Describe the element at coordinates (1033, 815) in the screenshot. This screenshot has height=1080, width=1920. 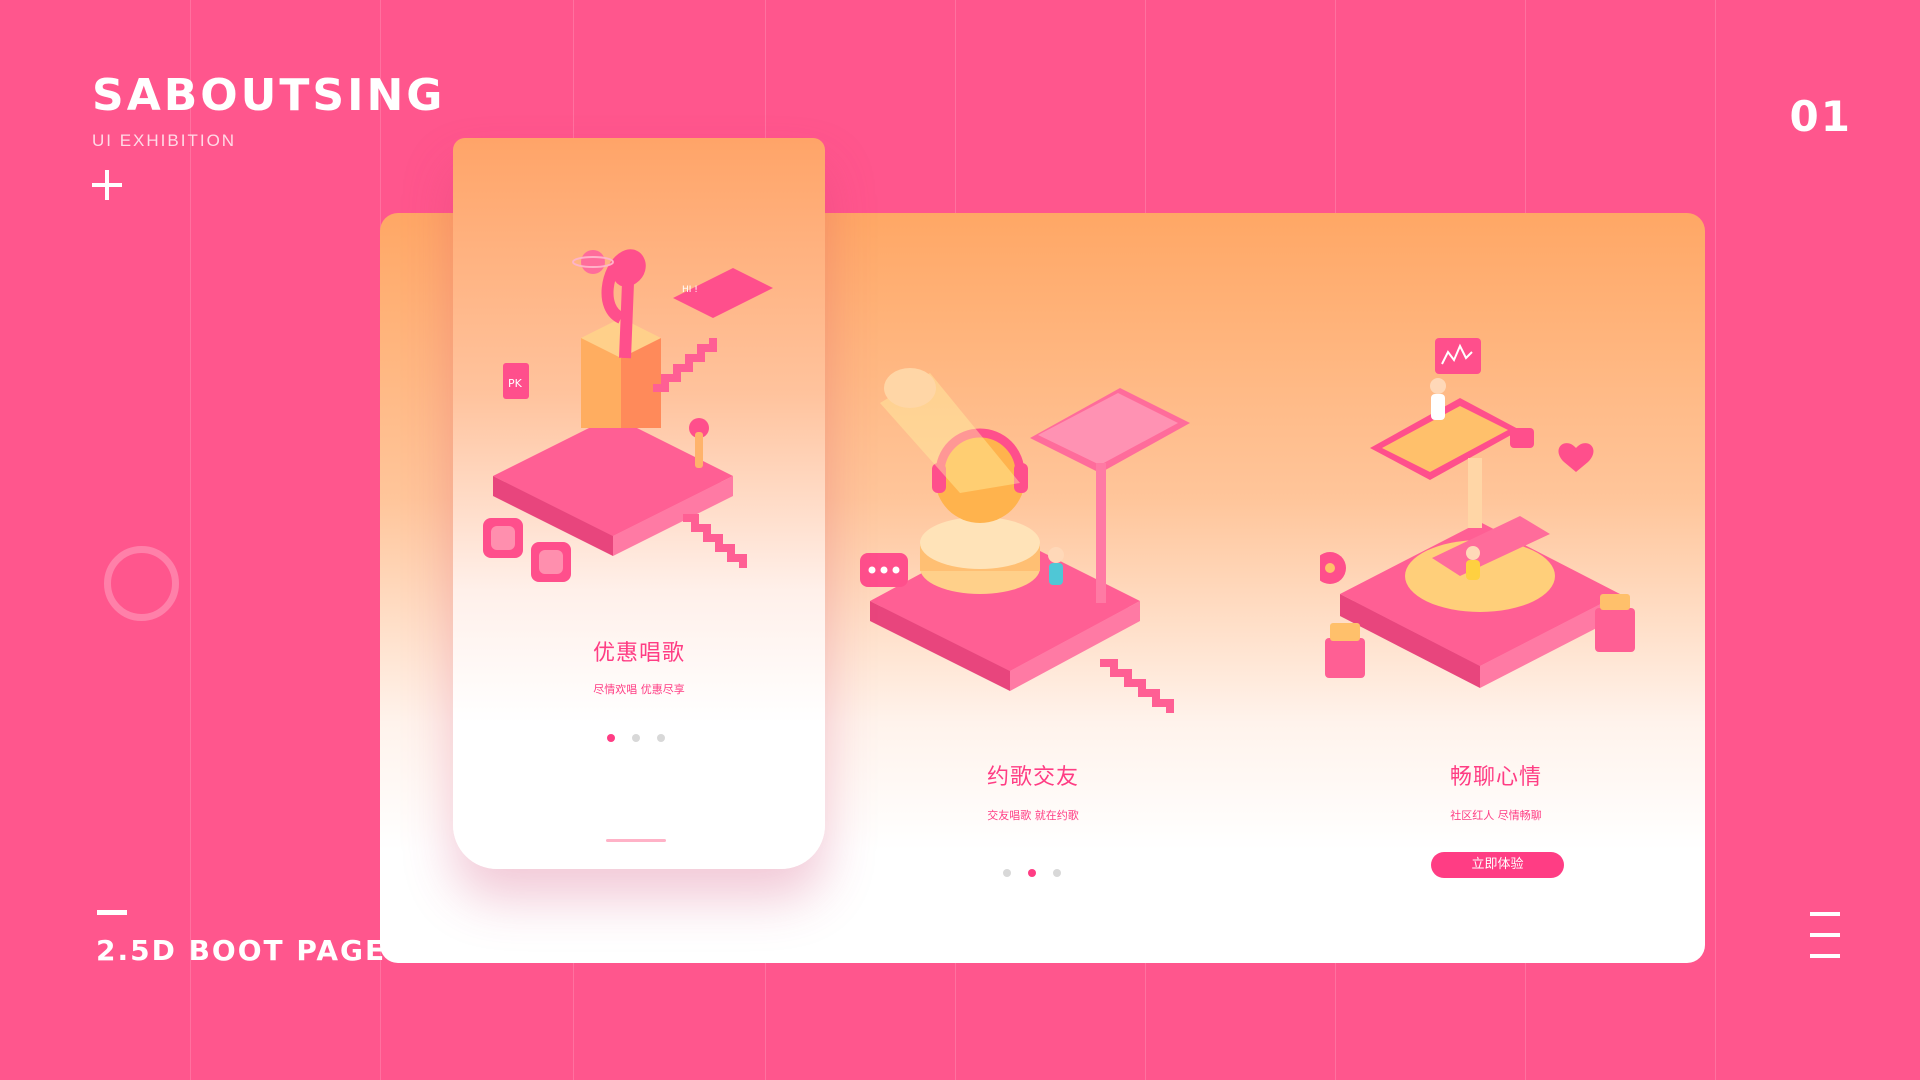
I see `screen-2-subtitle: 交友唱歌 就在约歌` at that location.